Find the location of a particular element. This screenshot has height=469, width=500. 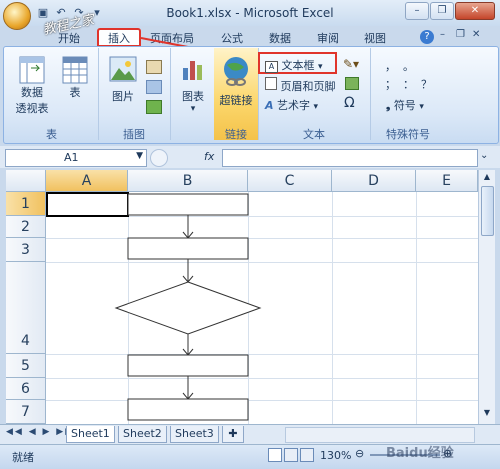

scroll-thumb is located at coordinates (487, 211).